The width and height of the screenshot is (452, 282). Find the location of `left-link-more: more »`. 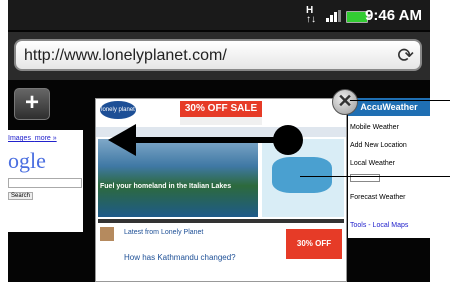

left-link-more: more » is located at coordinates (46, 138).